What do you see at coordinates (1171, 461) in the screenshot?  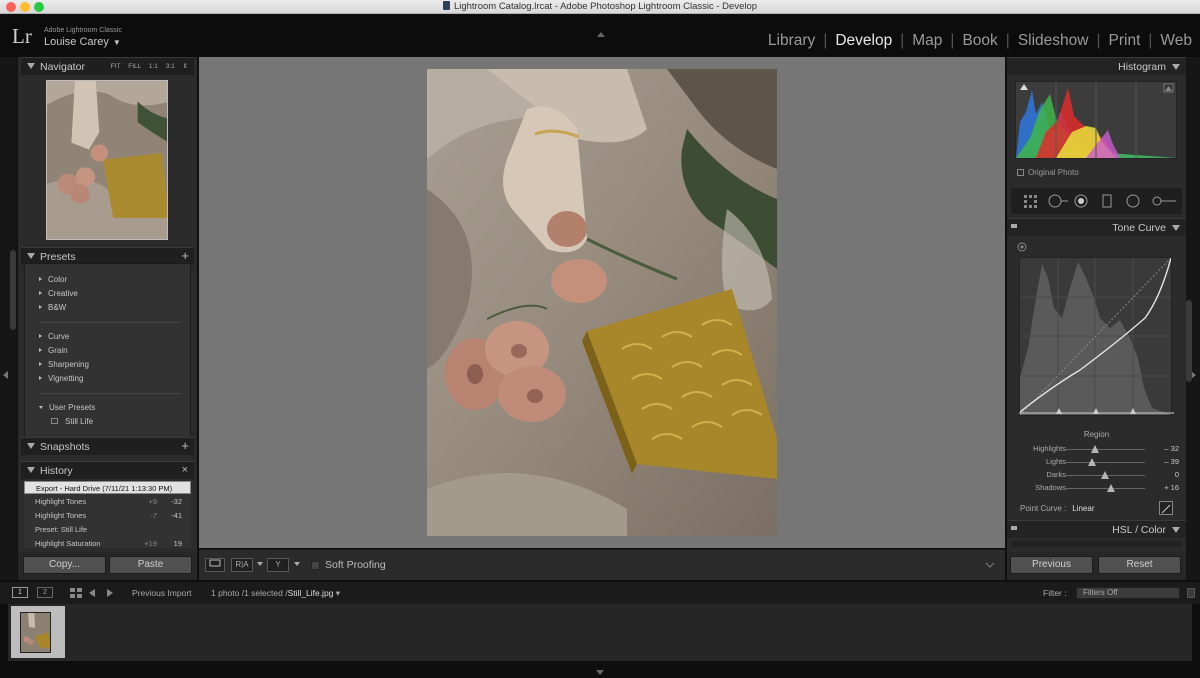 I see `slider-value: – 39` at bounding box center [1171, 461].